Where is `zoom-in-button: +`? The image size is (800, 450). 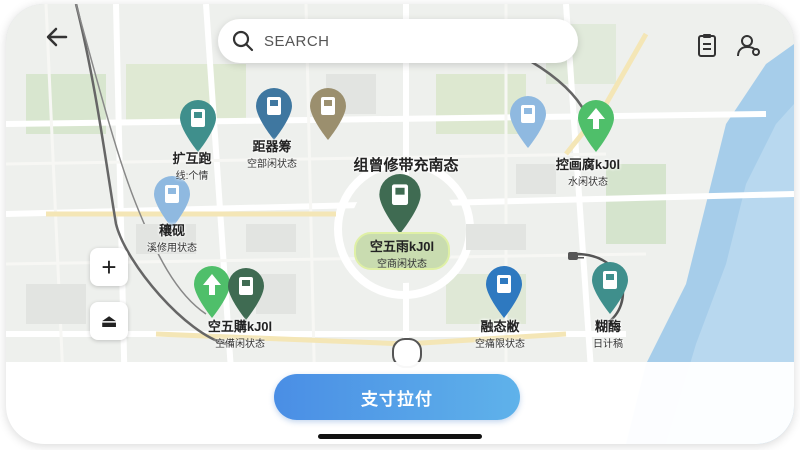 zoom-in-button: + is located at coordinates (109, 267).